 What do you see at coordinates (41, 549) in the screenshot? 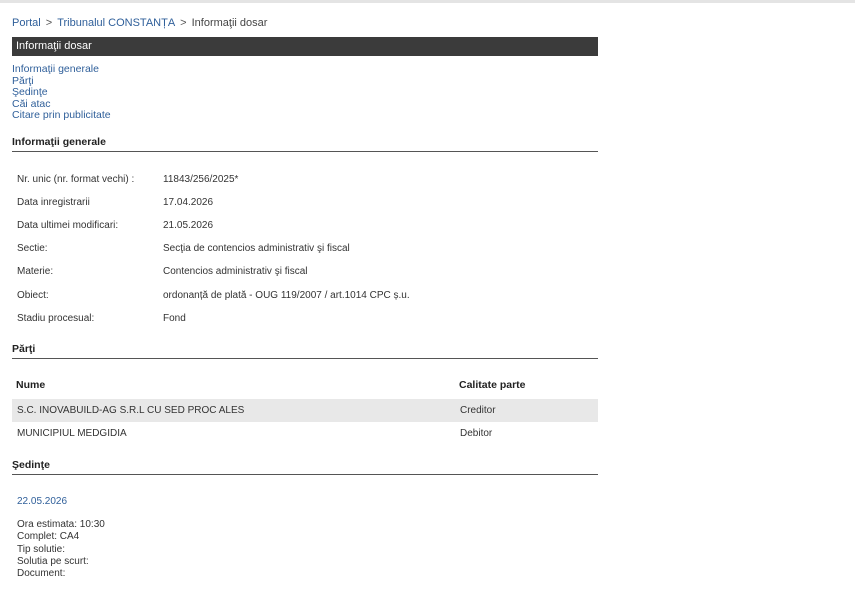
I see `hearing-tip-solutie: Tip solutie:` at bounding box center [41, 549].